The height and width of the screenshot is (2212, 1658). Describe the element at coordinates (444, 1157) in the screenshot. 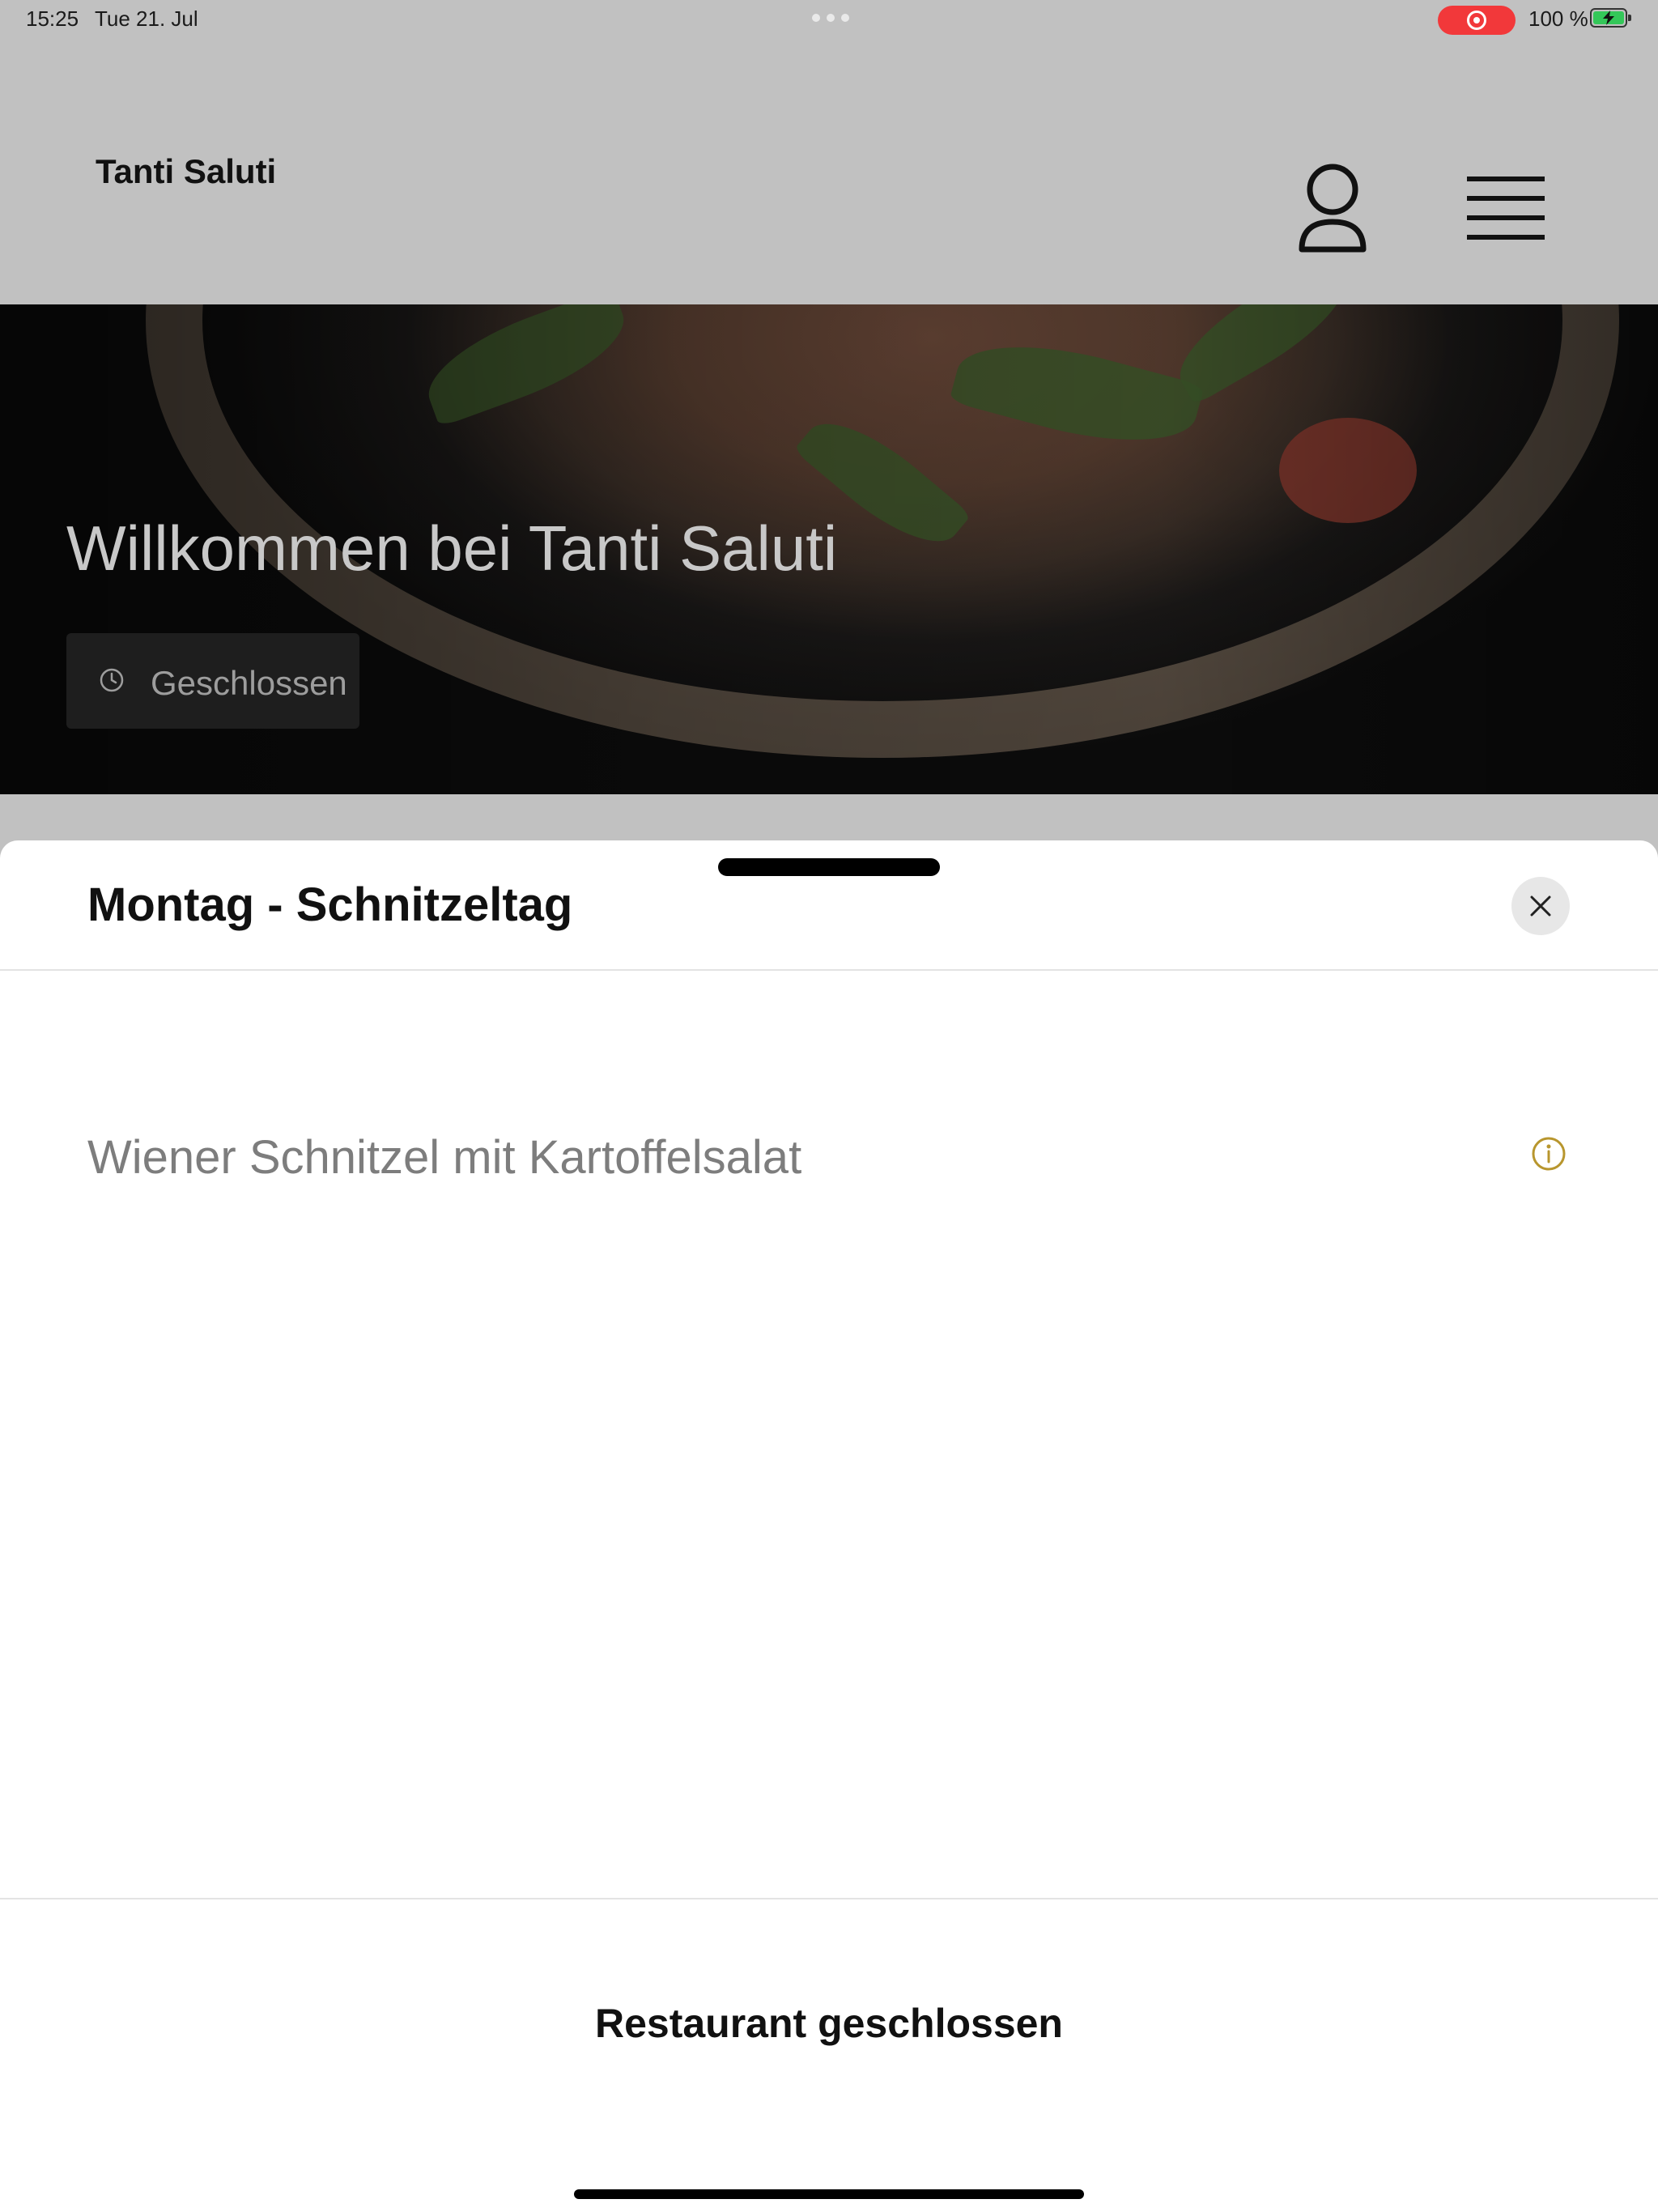

I see `menu-item-name: Wiener Schnitzel mit Kartoffelsalat` at that location.